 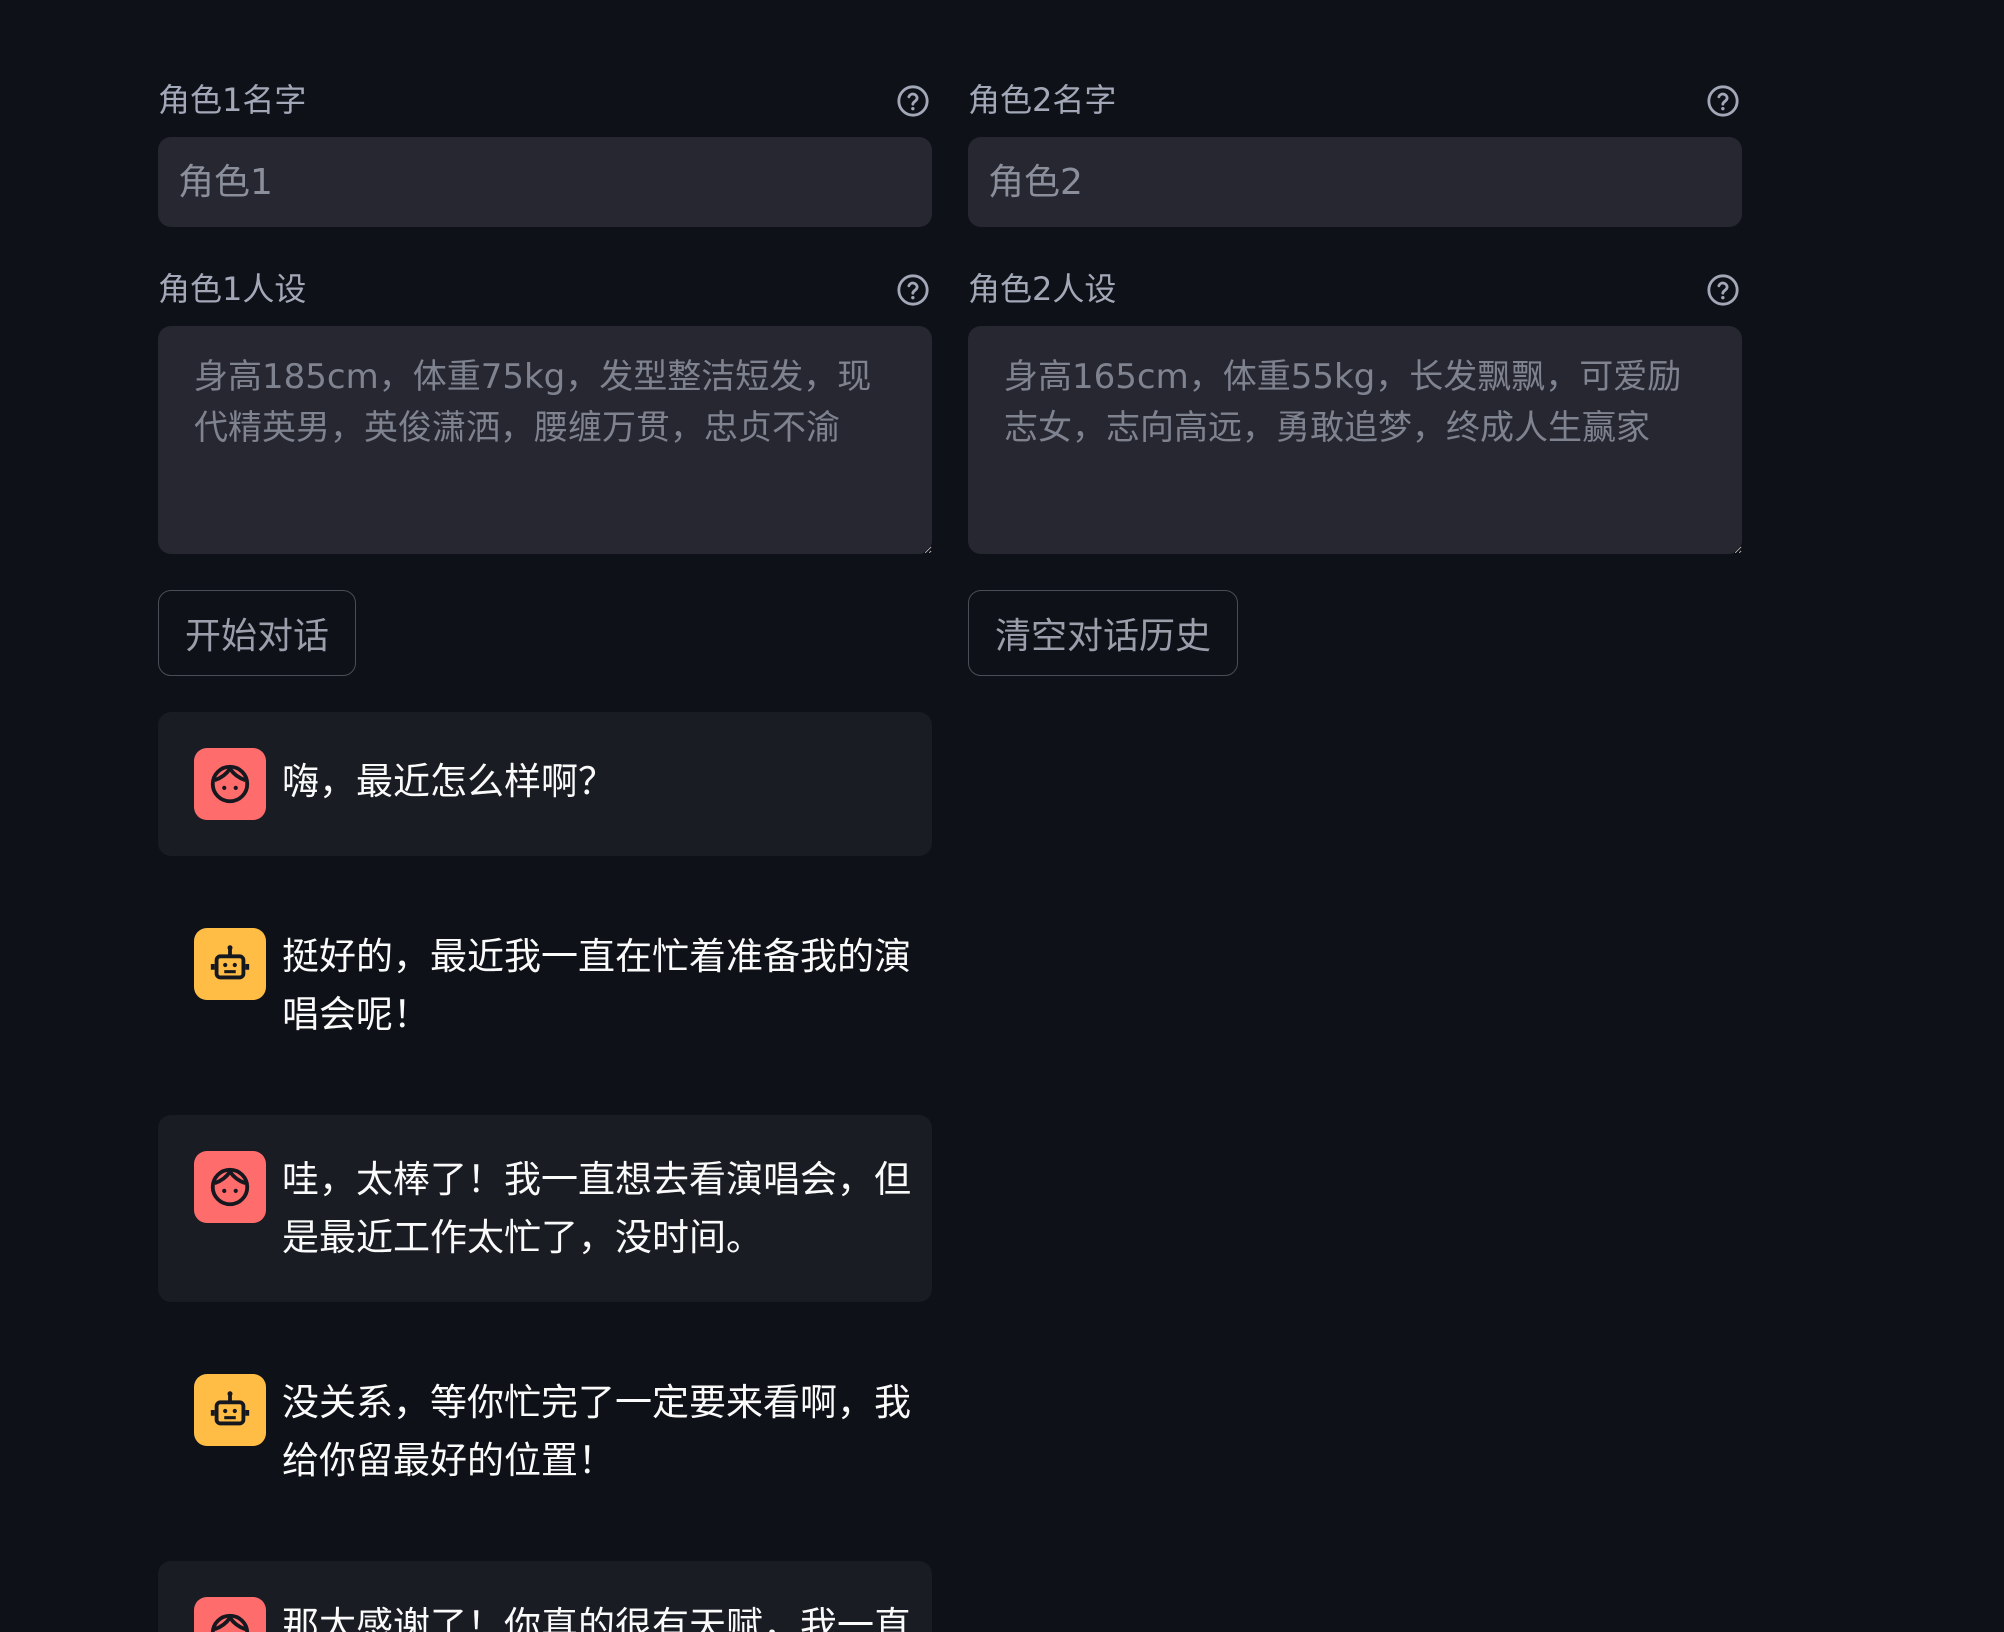 I want to click on role1-persona-label: 角色1人设, so click(x=232, y=289).